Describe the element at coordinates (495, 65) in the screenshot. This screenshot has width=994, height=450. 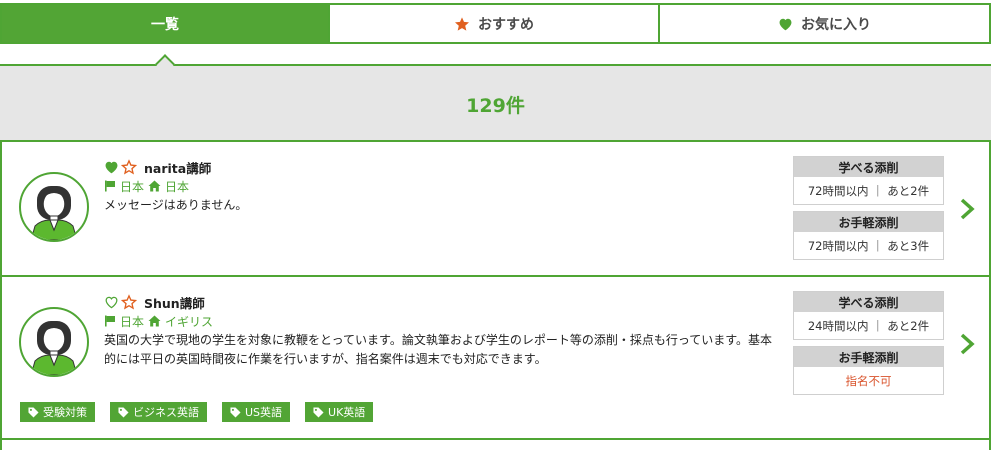
I see `tab-divider` at that location.